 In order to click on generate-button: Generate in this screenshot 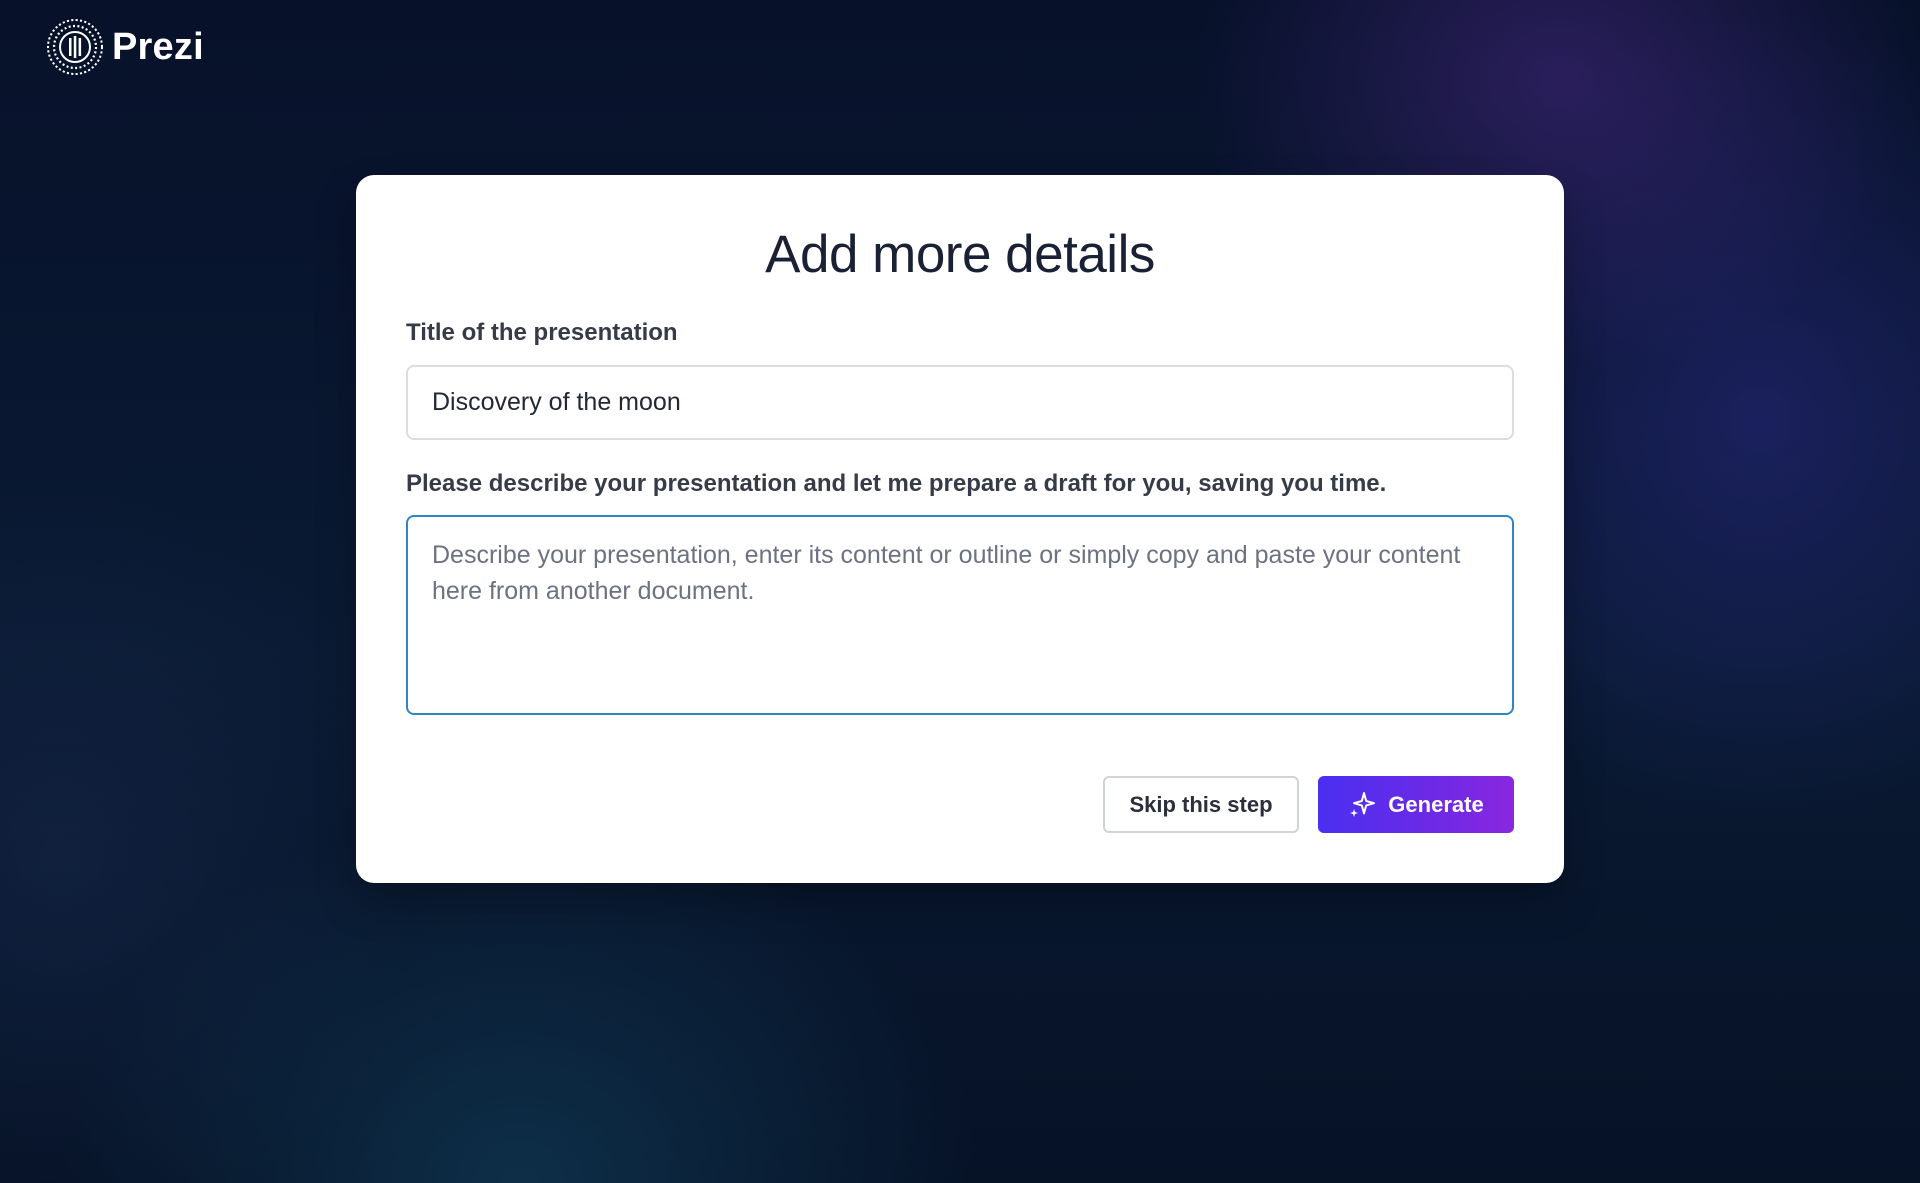, I will do `click(1416, 804)`.